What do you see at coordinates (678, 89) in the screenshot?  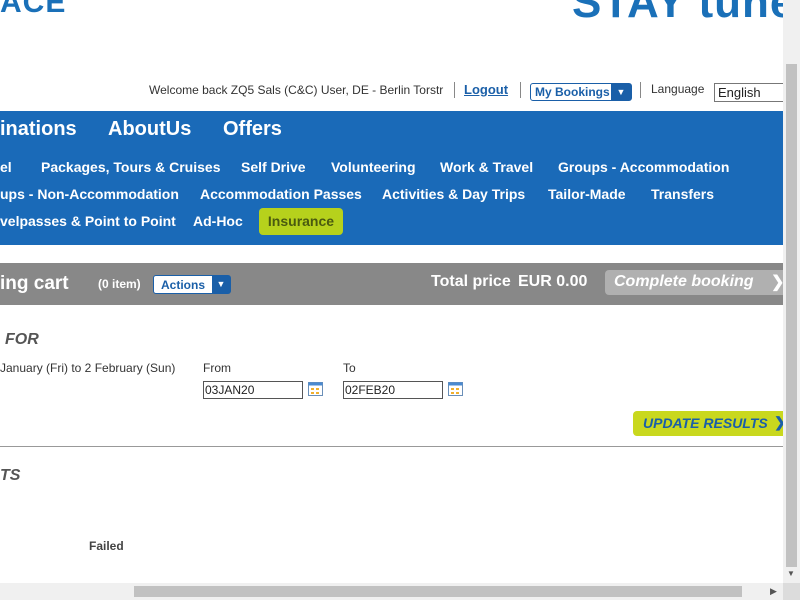 I see `language-label: Language` at bounding box center [678, 89].